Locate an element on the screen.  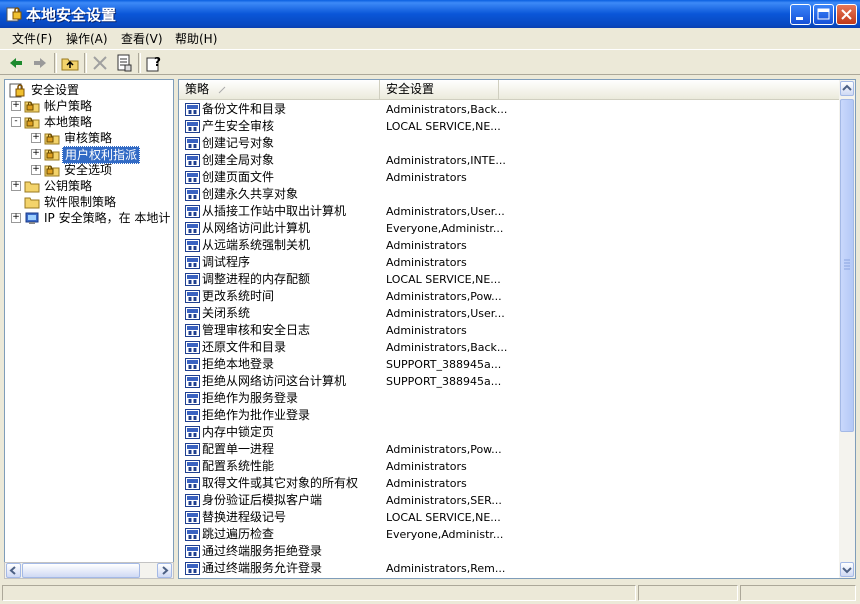
scroll-right-button is located at coordinates (164, 570).